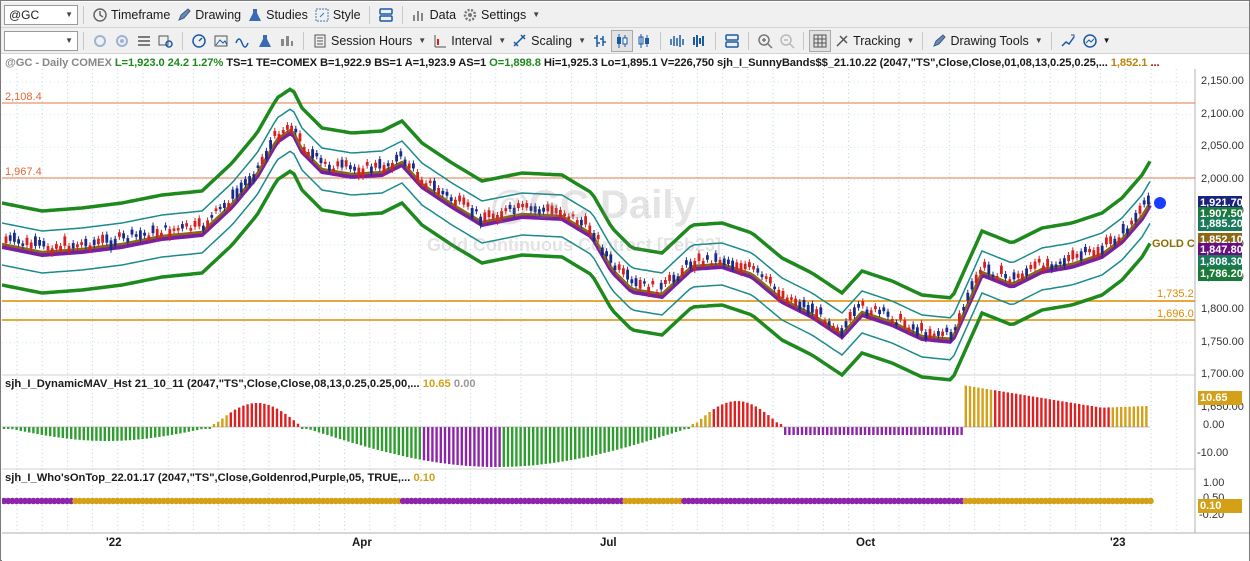  Describe the element at coordinates (1150, 501) in the screenshot. I see `wot-dot` at that location.